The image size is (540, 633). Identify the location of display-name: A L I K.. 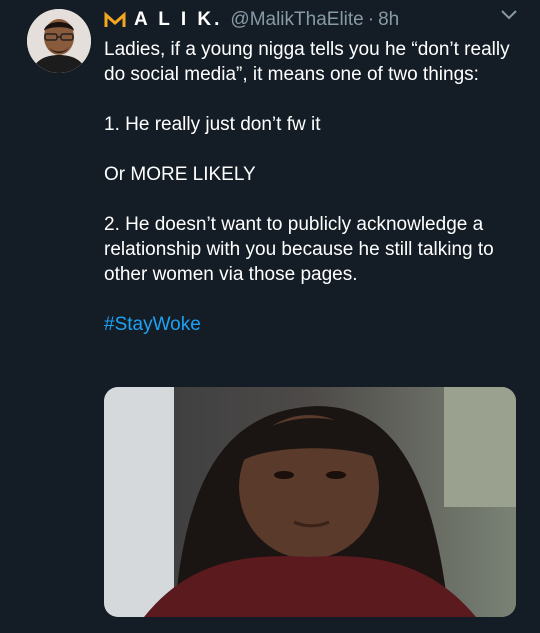
(178, 20).